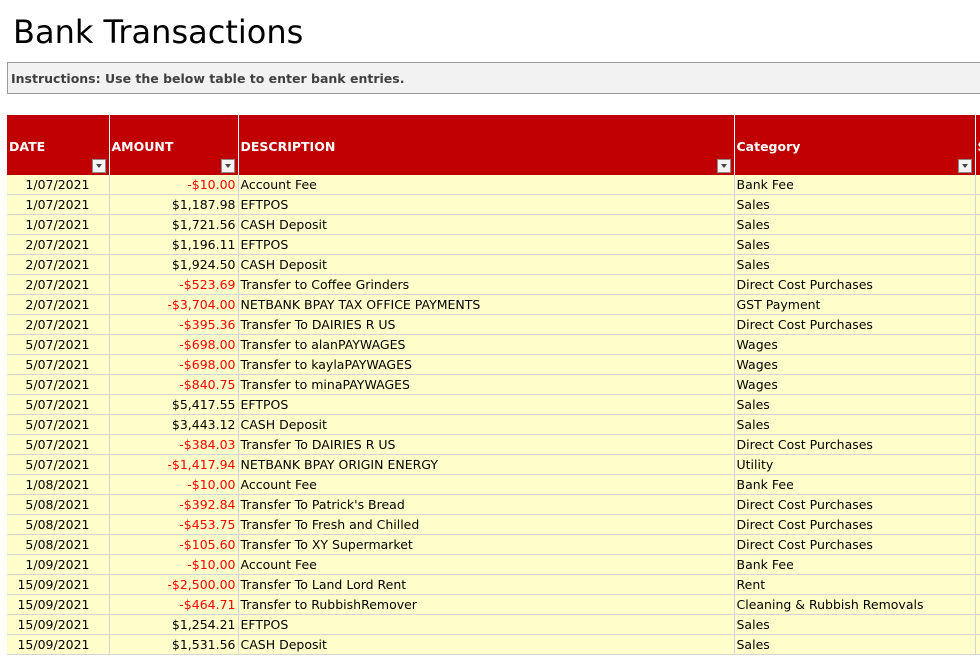 The width and height of the screenshot is (980, 663). Describe the element at coordinates (174, 444) in the screenshot. I see `amount-cell: -$384.03` at that location.